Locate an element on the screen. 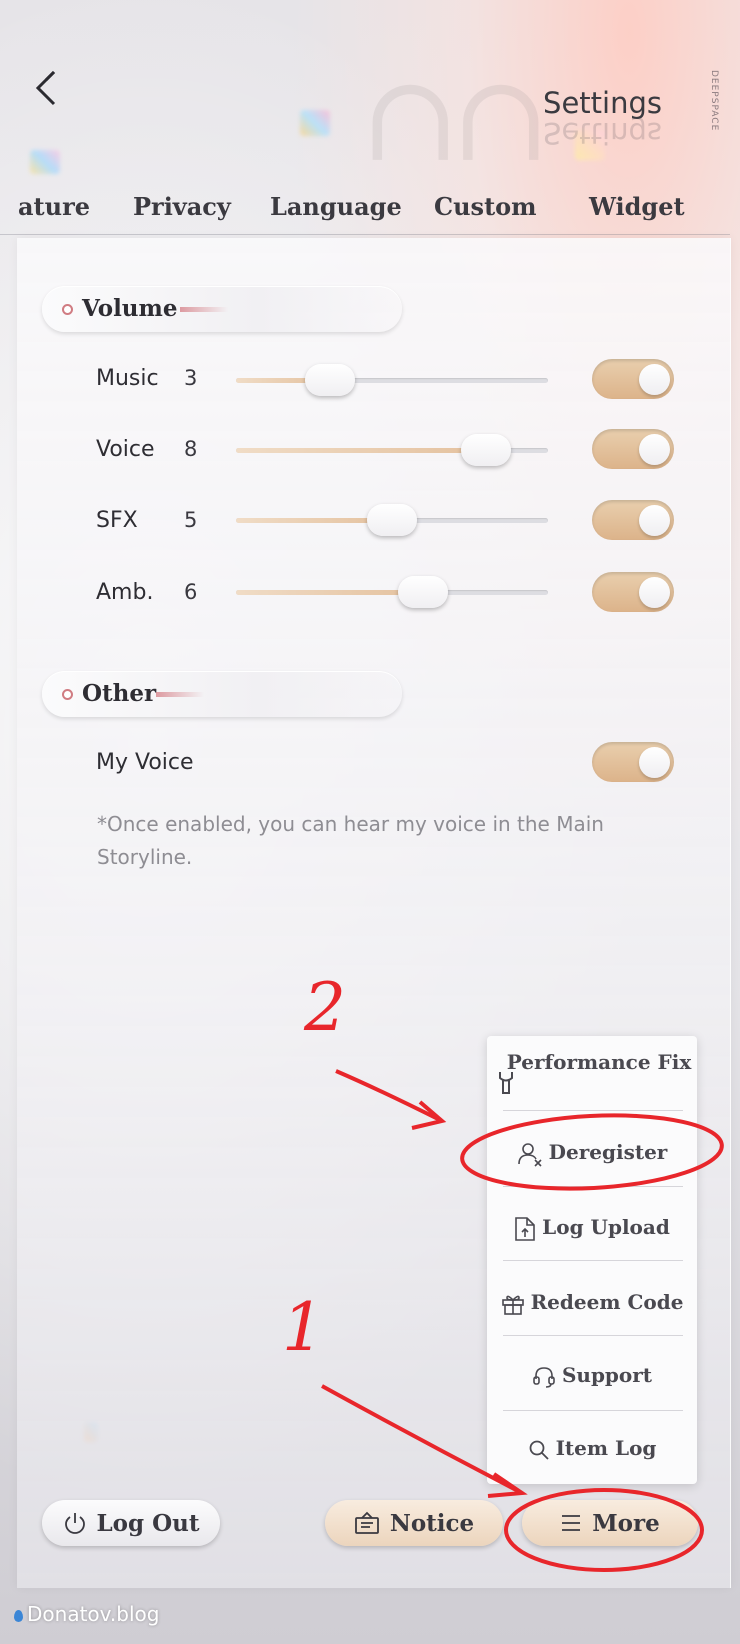  log-out-label: Log Out is located at coordinates (148, 1523).